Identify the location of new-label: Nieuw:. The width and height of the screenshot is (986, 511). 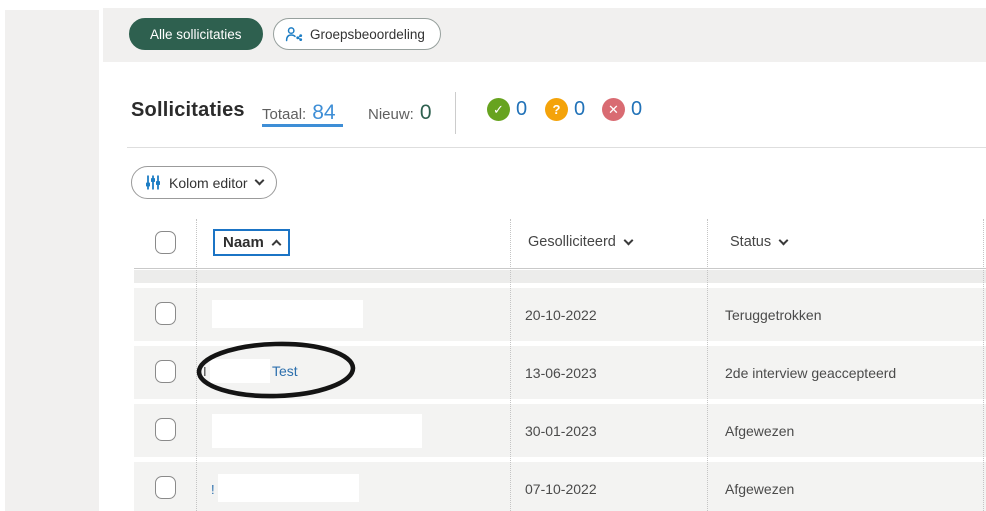
(391, 114).